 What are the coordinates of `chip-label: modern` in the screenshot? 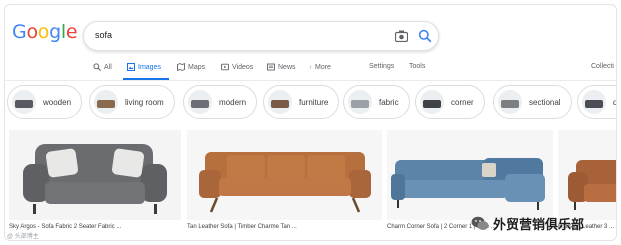 It's located at (233, 102).